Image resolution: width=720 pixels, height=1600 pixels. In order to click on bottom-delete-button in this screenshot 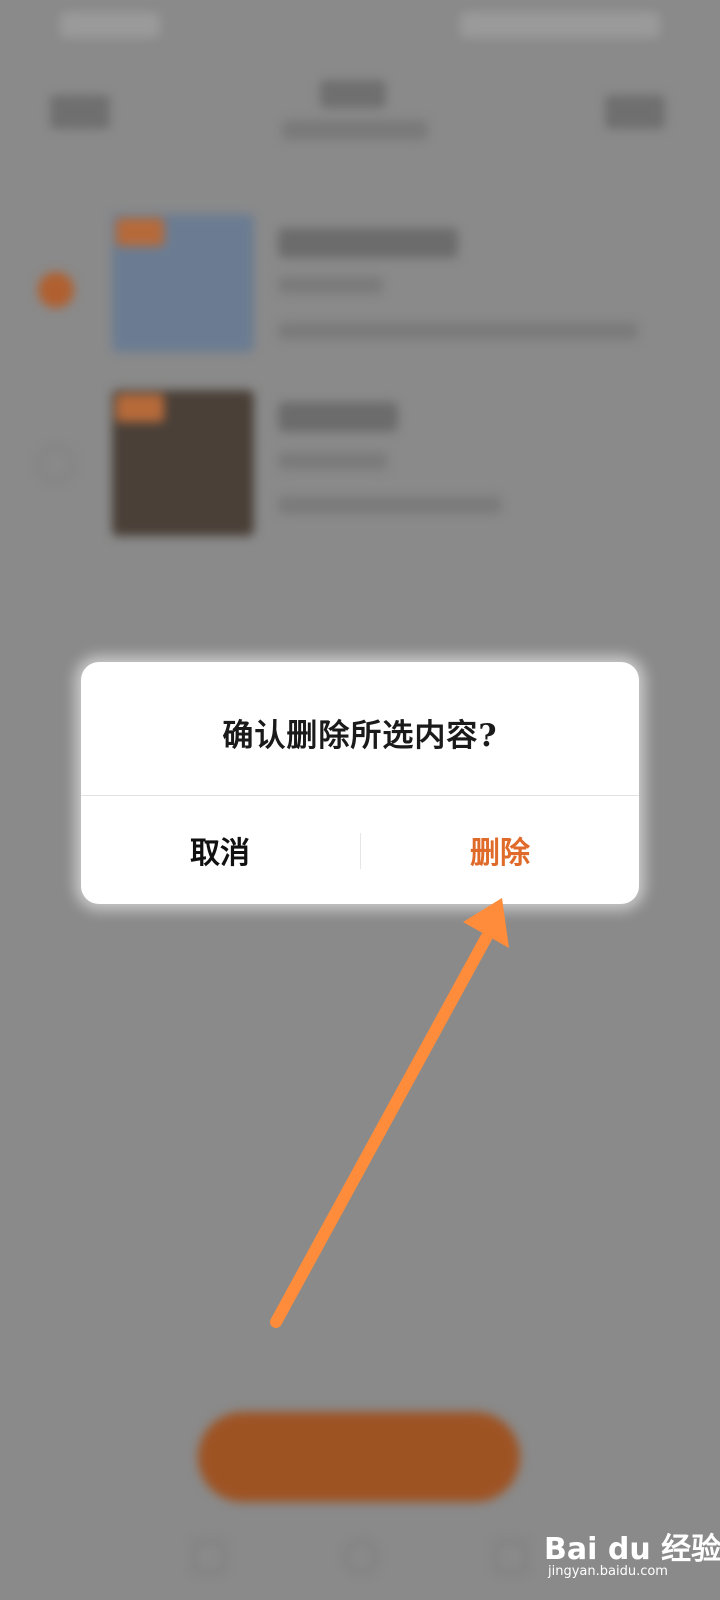, I will do `click(359, 1457)`.